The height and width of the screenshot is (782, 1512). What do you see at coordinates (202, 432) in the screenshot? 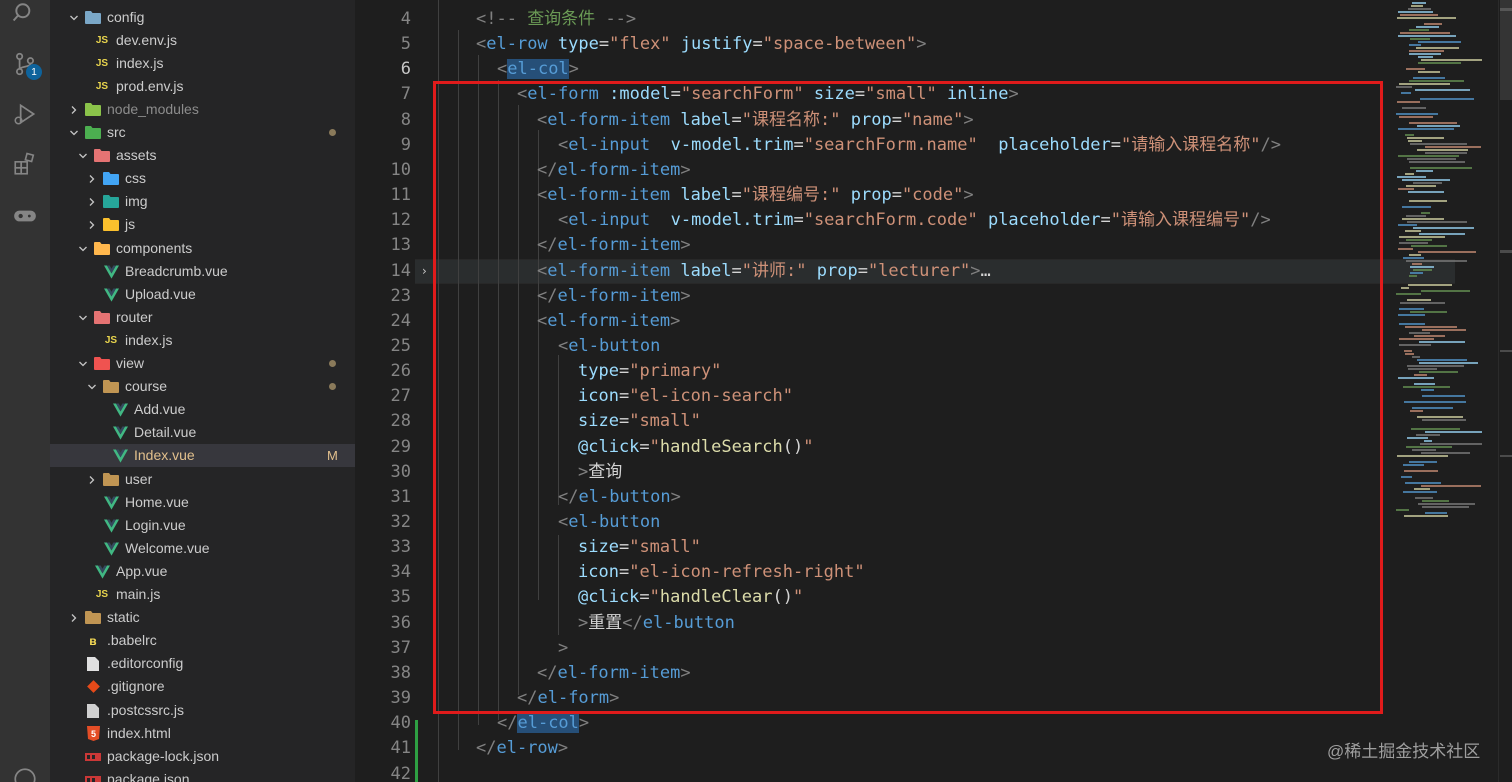
I see `tree-file: Detail.vue` at bounding box center [202, 432].